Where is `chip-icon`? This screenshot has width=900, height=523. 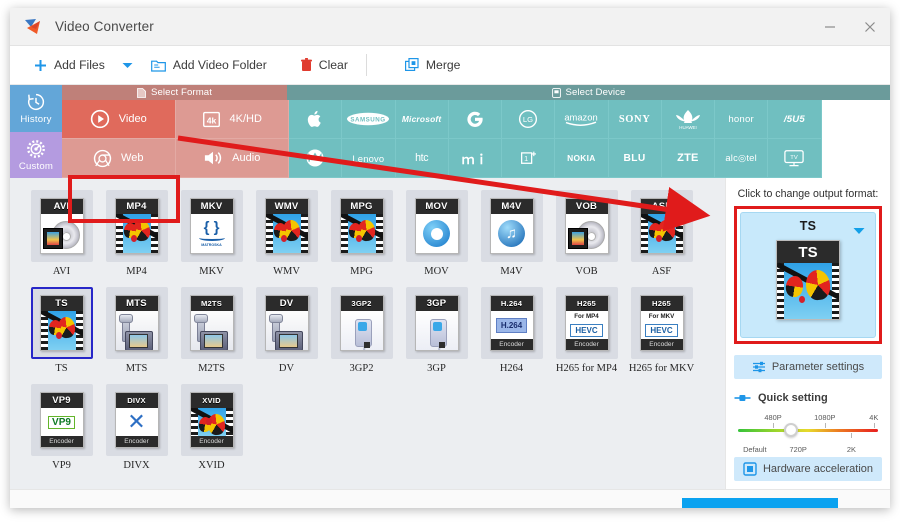
chip-icon is located at coordinates (750, 469).